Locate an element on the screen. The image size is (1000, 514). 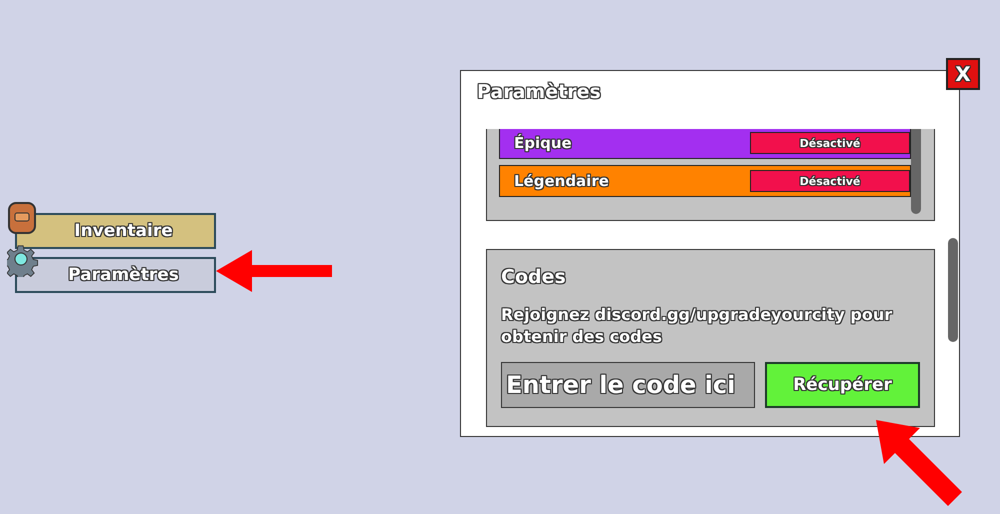
panel-title: Paramètres is located at coordinates (539, 92).